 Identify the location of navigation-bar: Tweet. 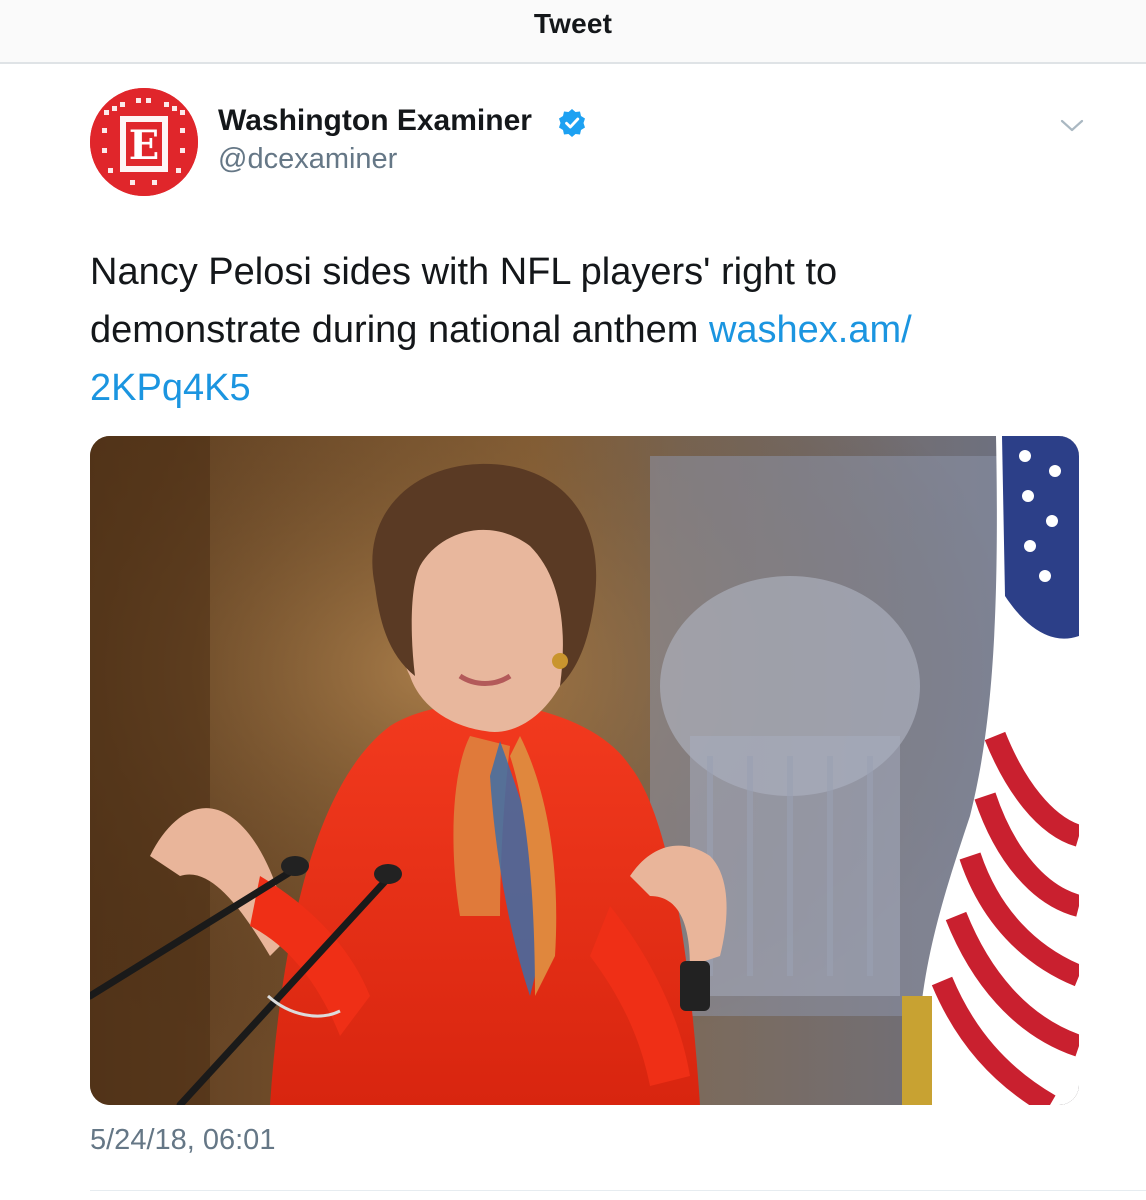
(573, 32).